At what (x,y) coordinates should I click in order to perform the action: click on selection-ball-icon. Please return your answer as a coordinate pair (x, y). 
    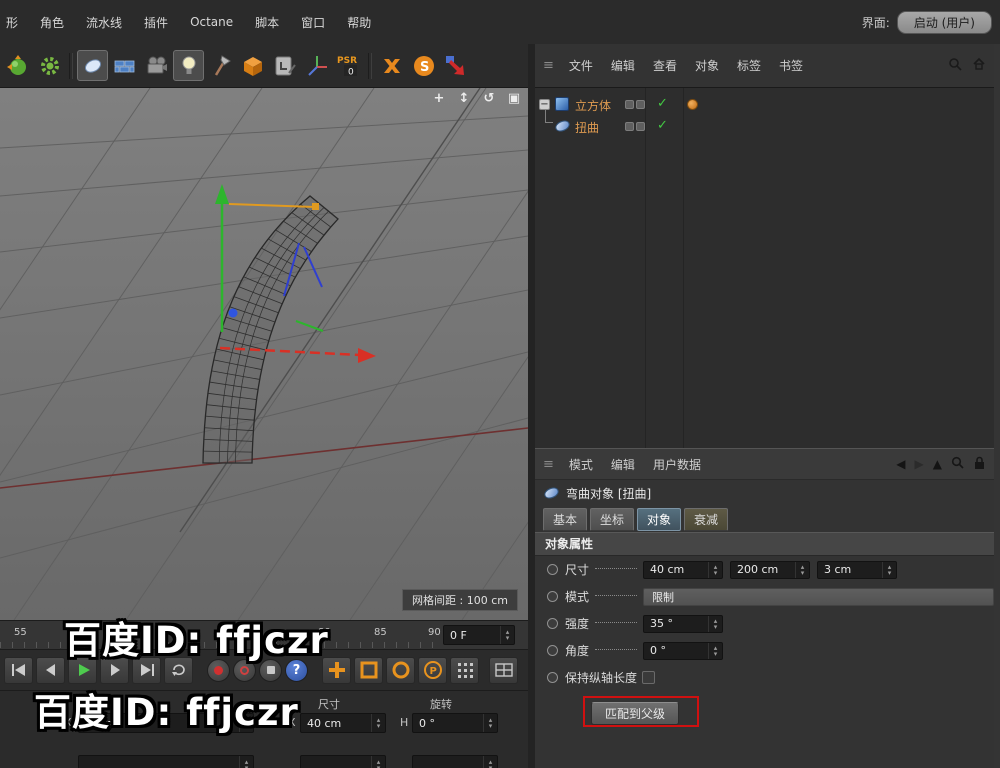
    Looking at the image, I should click on (17, 65).